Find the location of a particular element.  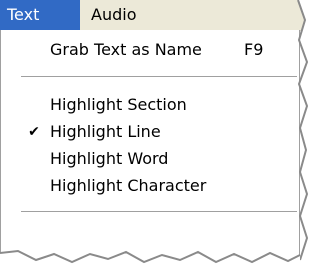

menu-item-highlight-line: ✔ Highlight Line is located at coordinates (150, 132).